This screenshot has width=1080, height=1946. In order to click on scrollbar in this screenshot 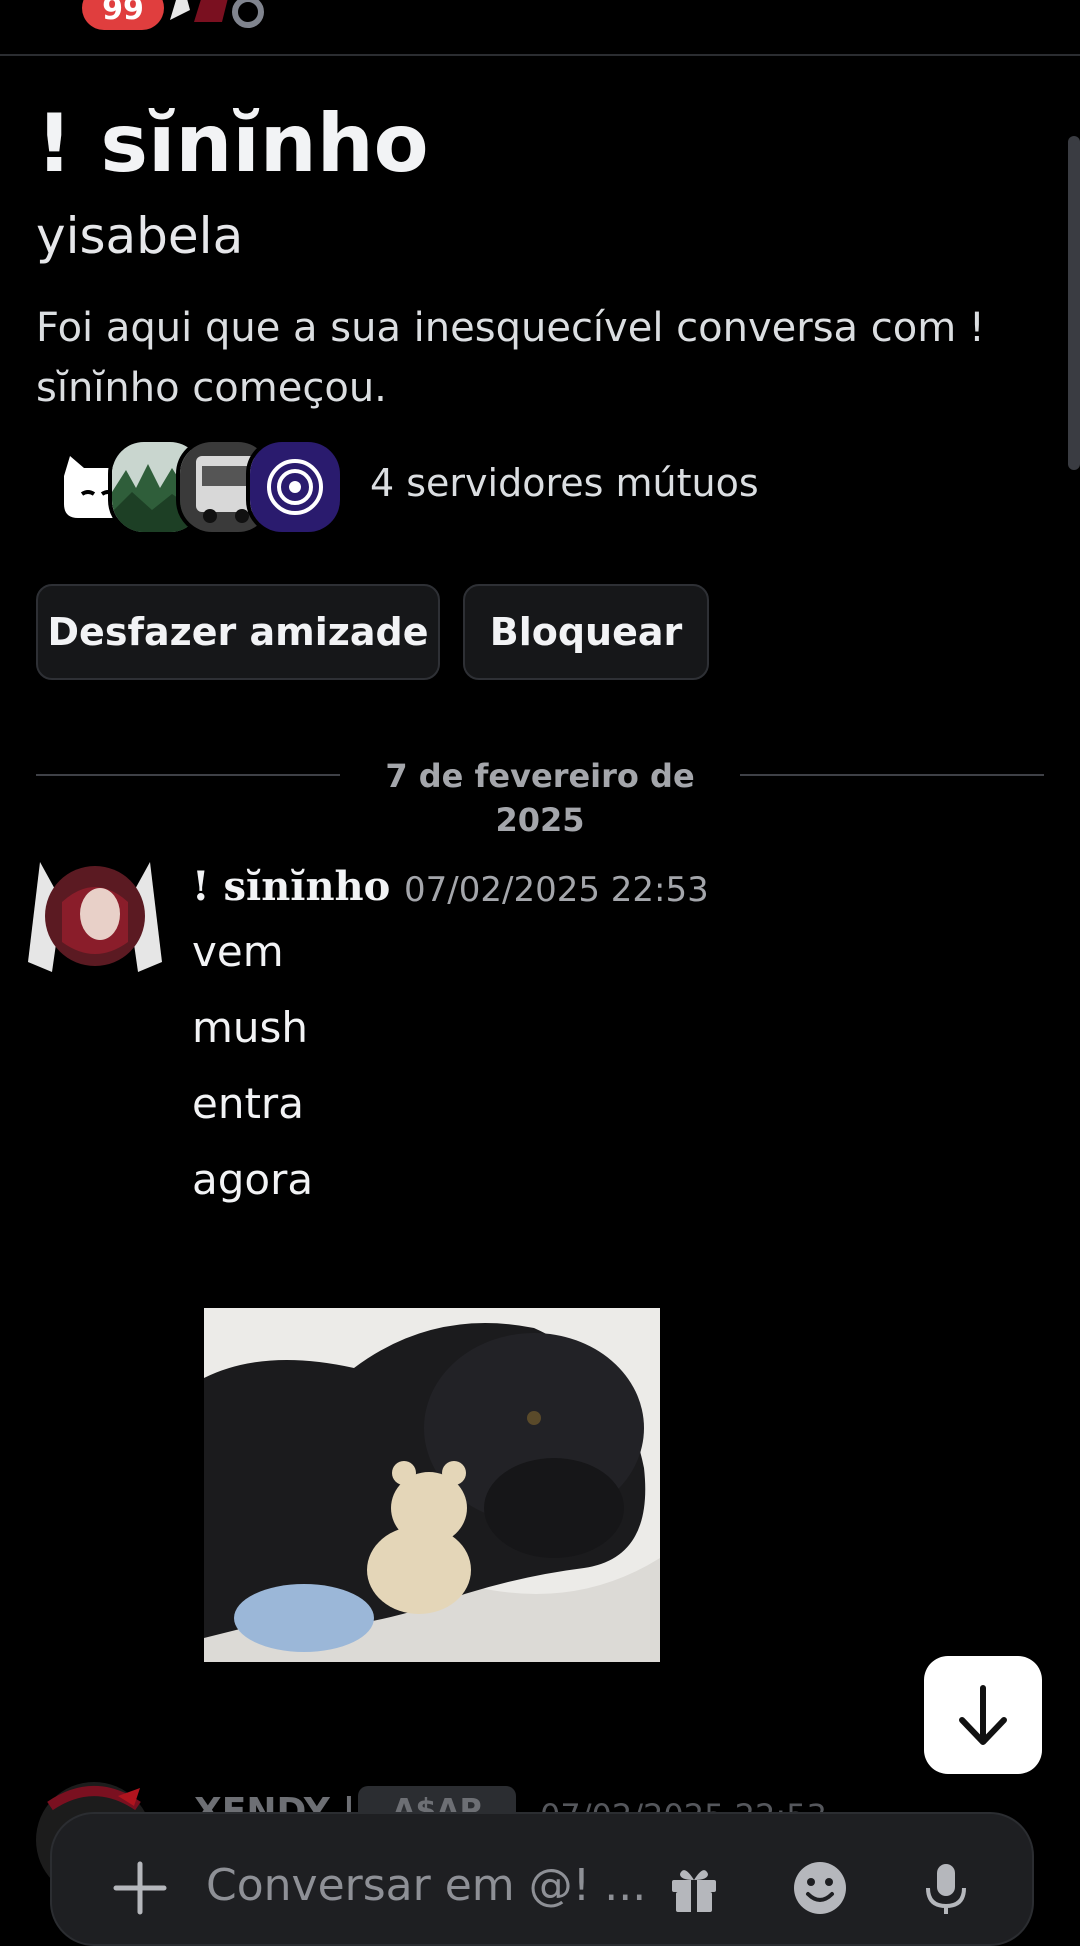, I will do `click(1074, 303)`.